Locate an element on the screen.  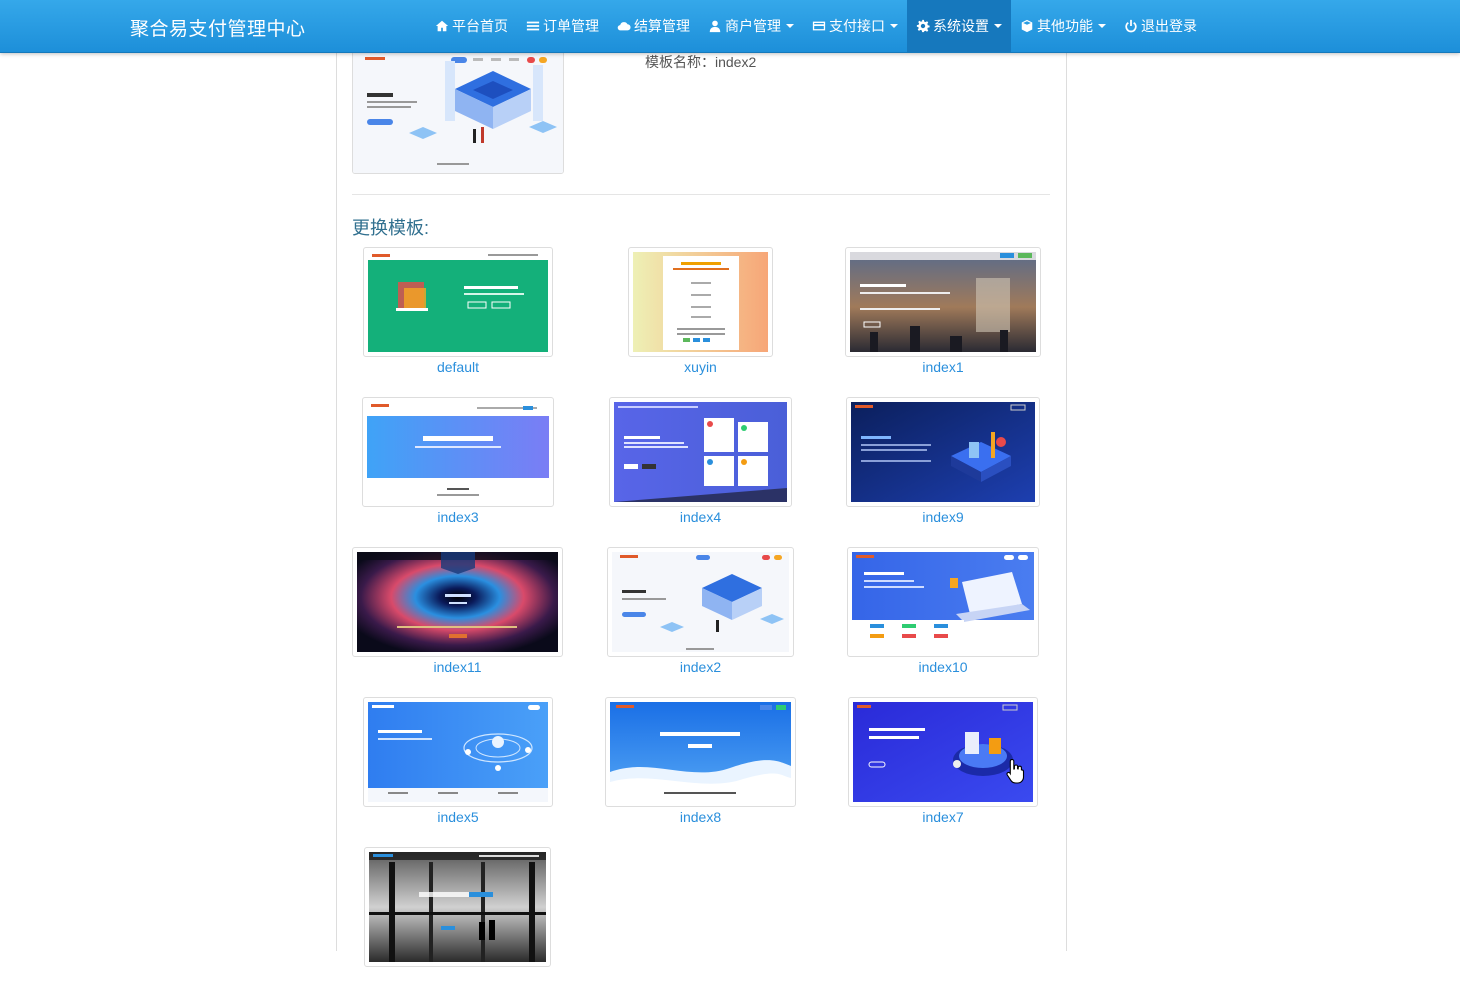
current-template-name: 模板名称：index2 is located at coordinates (701, 62).